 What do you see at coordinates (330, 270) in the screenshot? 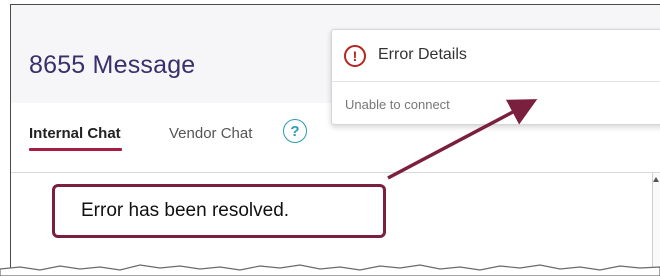
I see `torn-edge` at bounding box center [330, 270].